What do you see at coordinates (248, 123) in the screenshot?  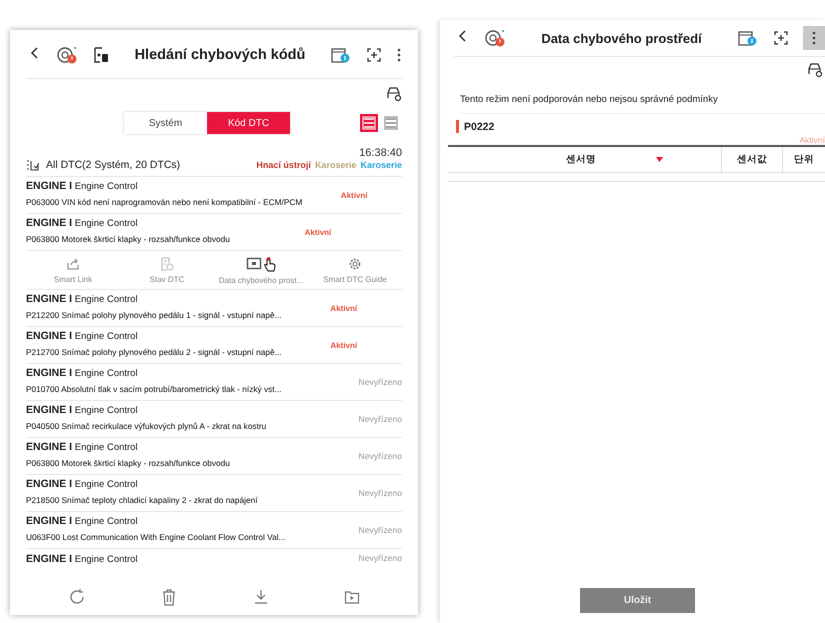 I see `segment-tab: Kód DTC` at bounding box center [248, 123].